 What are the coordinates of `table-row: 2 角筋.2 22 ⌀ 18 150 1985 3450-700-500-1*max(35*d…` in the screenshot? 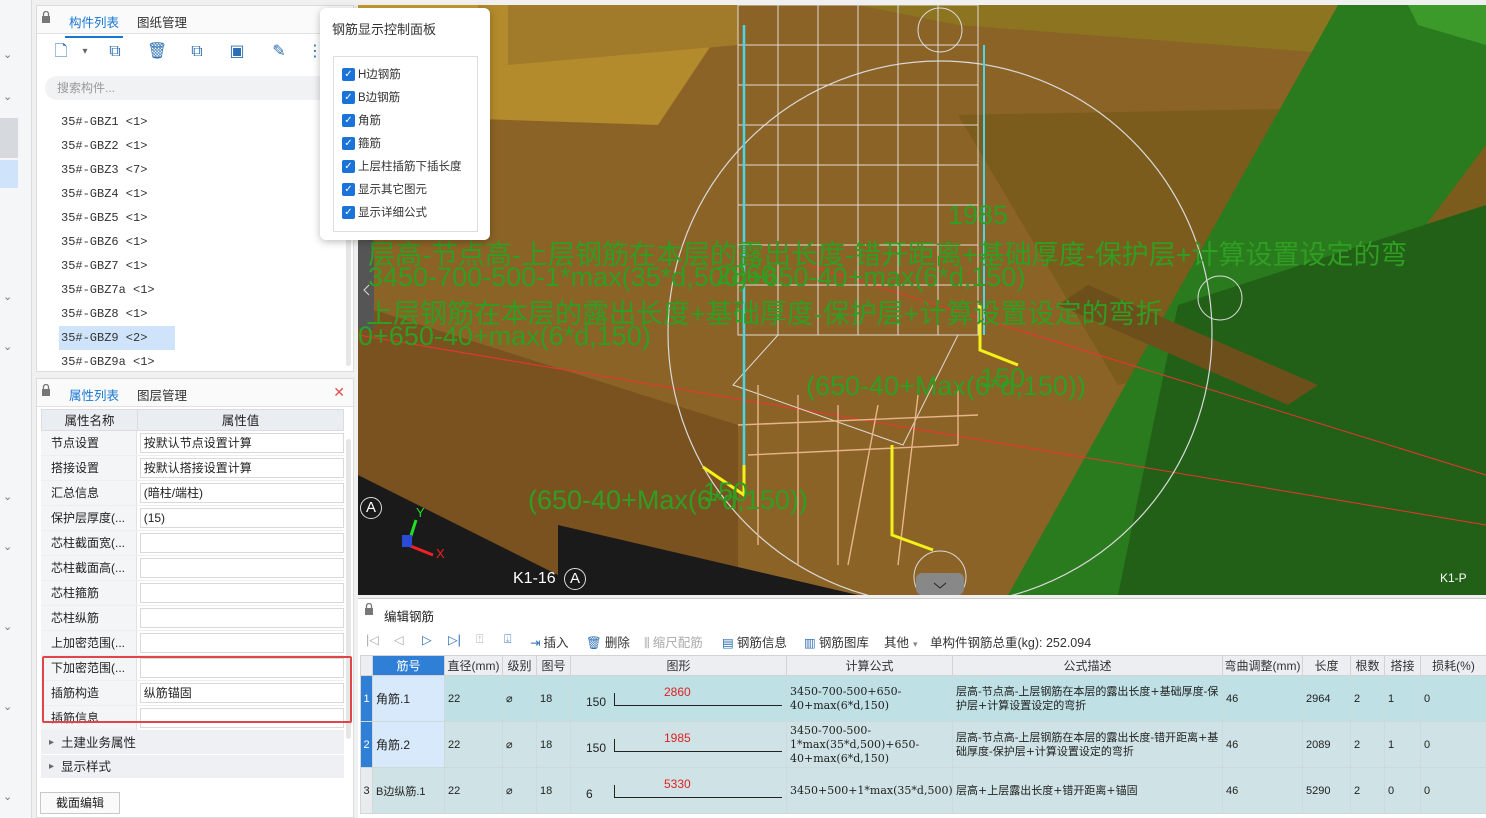 It's located at (923, 744).